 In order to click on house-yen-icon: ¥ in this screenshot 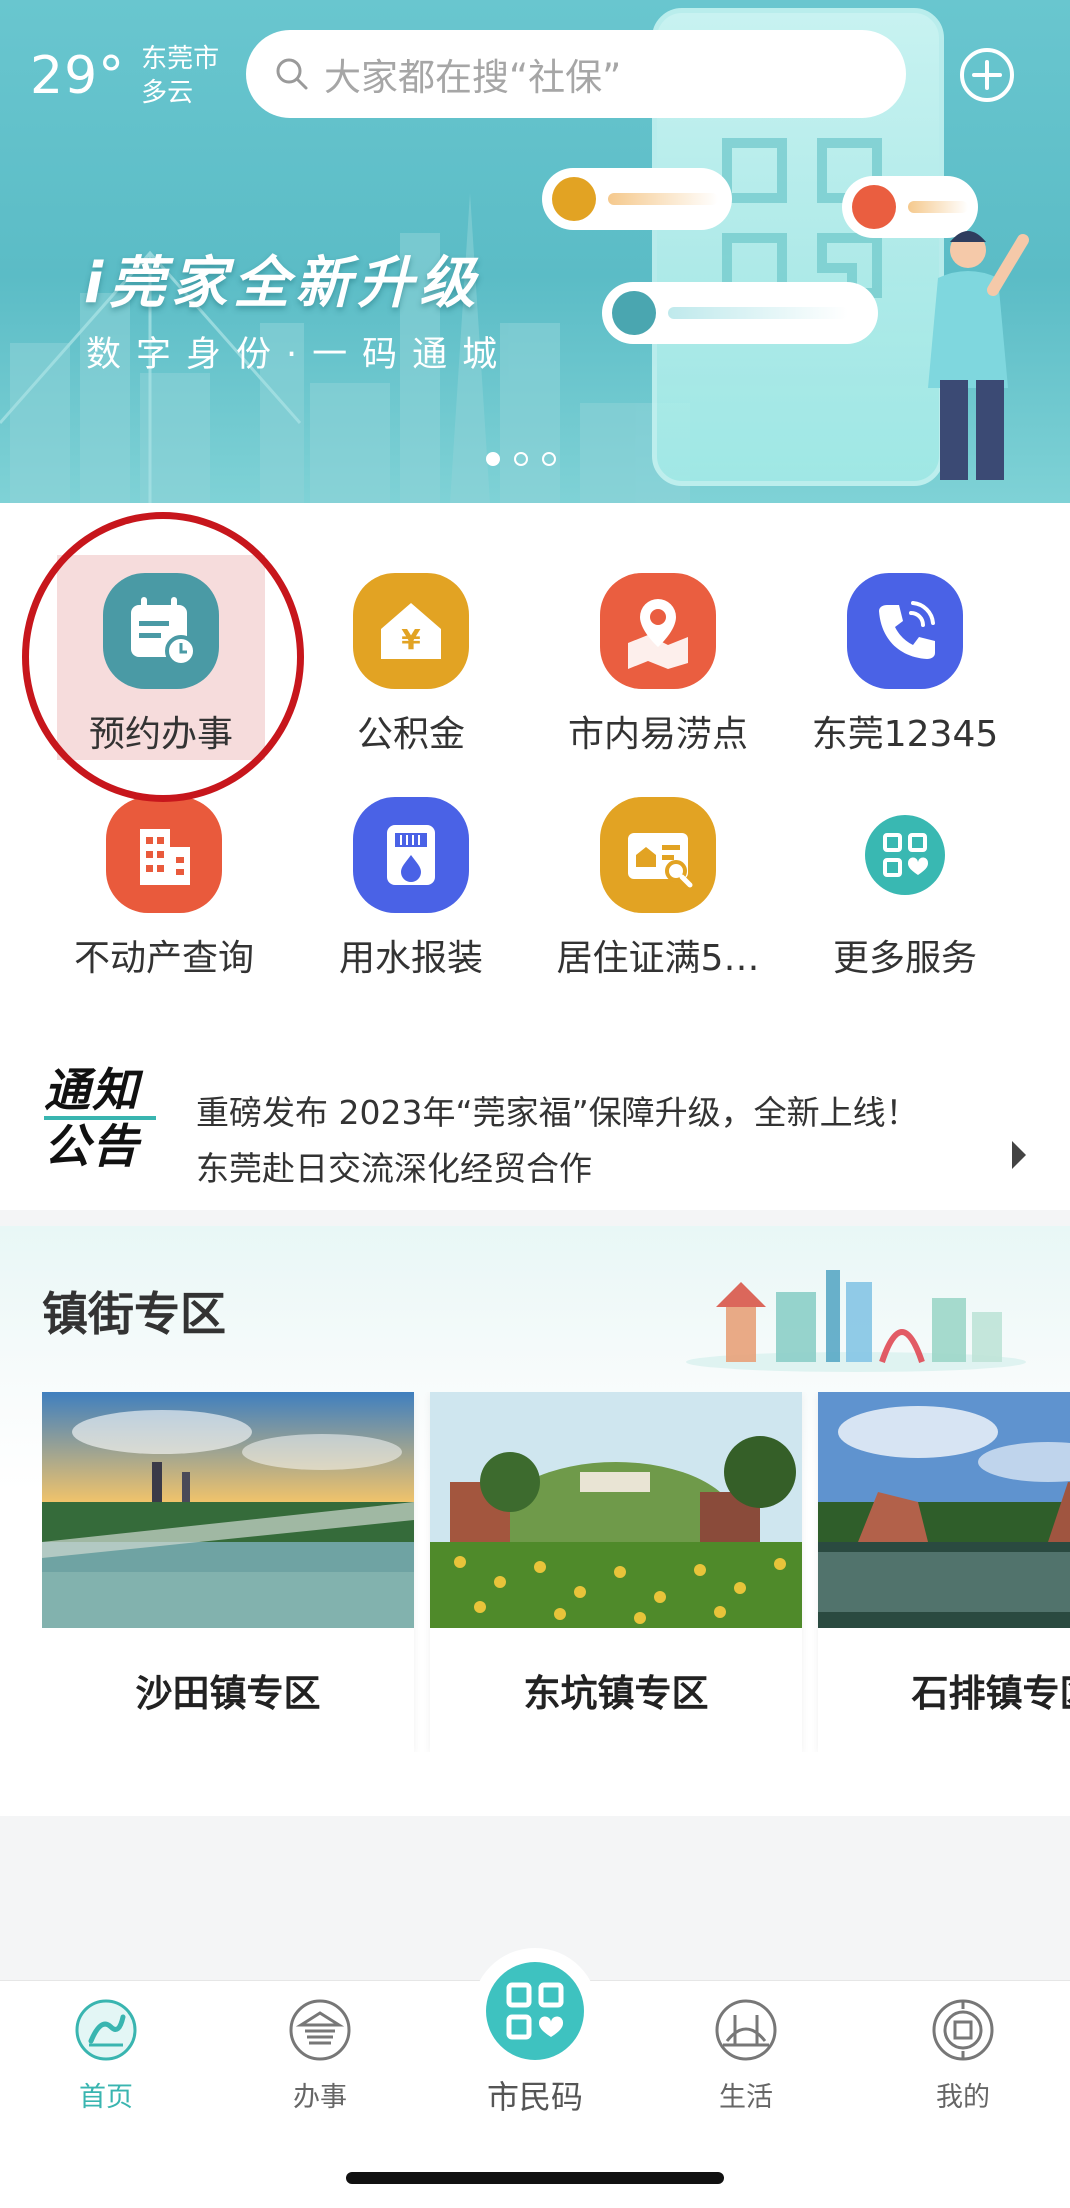, I will do `click(411, 631)`.